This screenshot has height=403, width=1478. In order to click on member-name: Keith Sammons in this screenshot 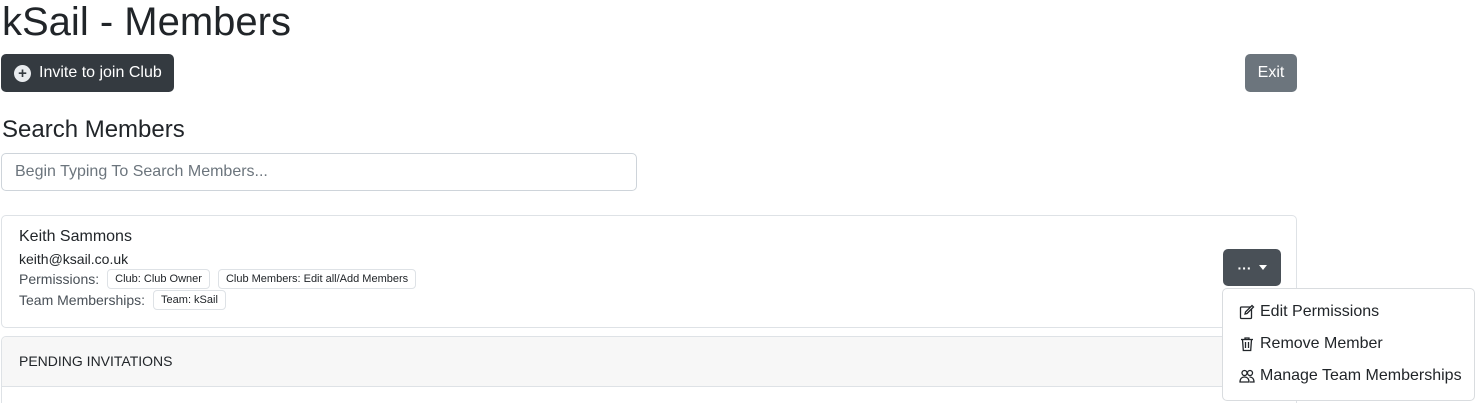, I will do `click(75, 236)`.